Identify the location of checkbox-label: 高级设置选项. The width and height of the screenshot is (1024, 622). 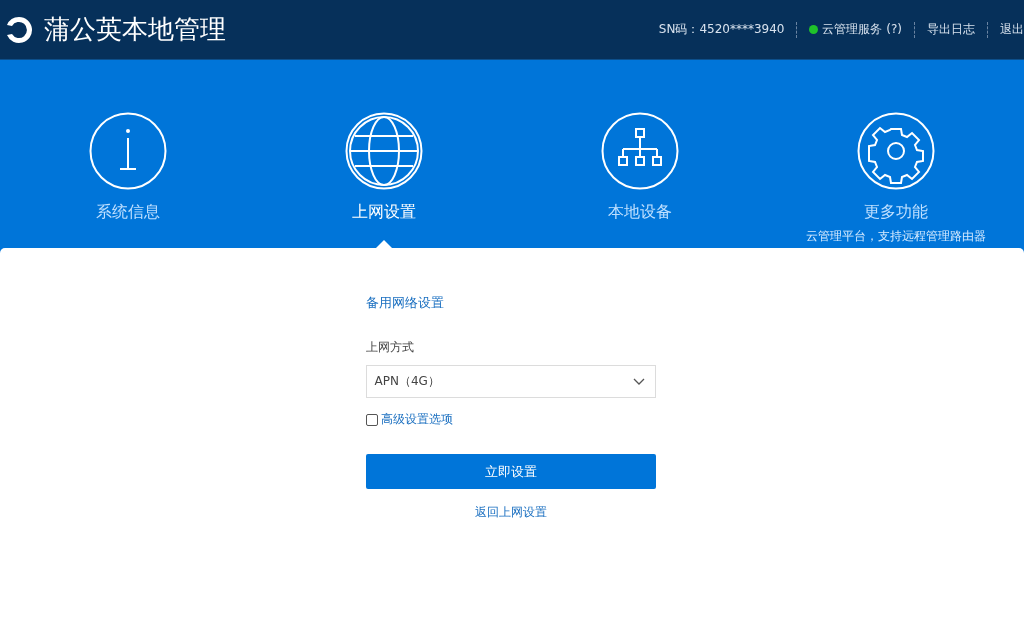
(416, 419).